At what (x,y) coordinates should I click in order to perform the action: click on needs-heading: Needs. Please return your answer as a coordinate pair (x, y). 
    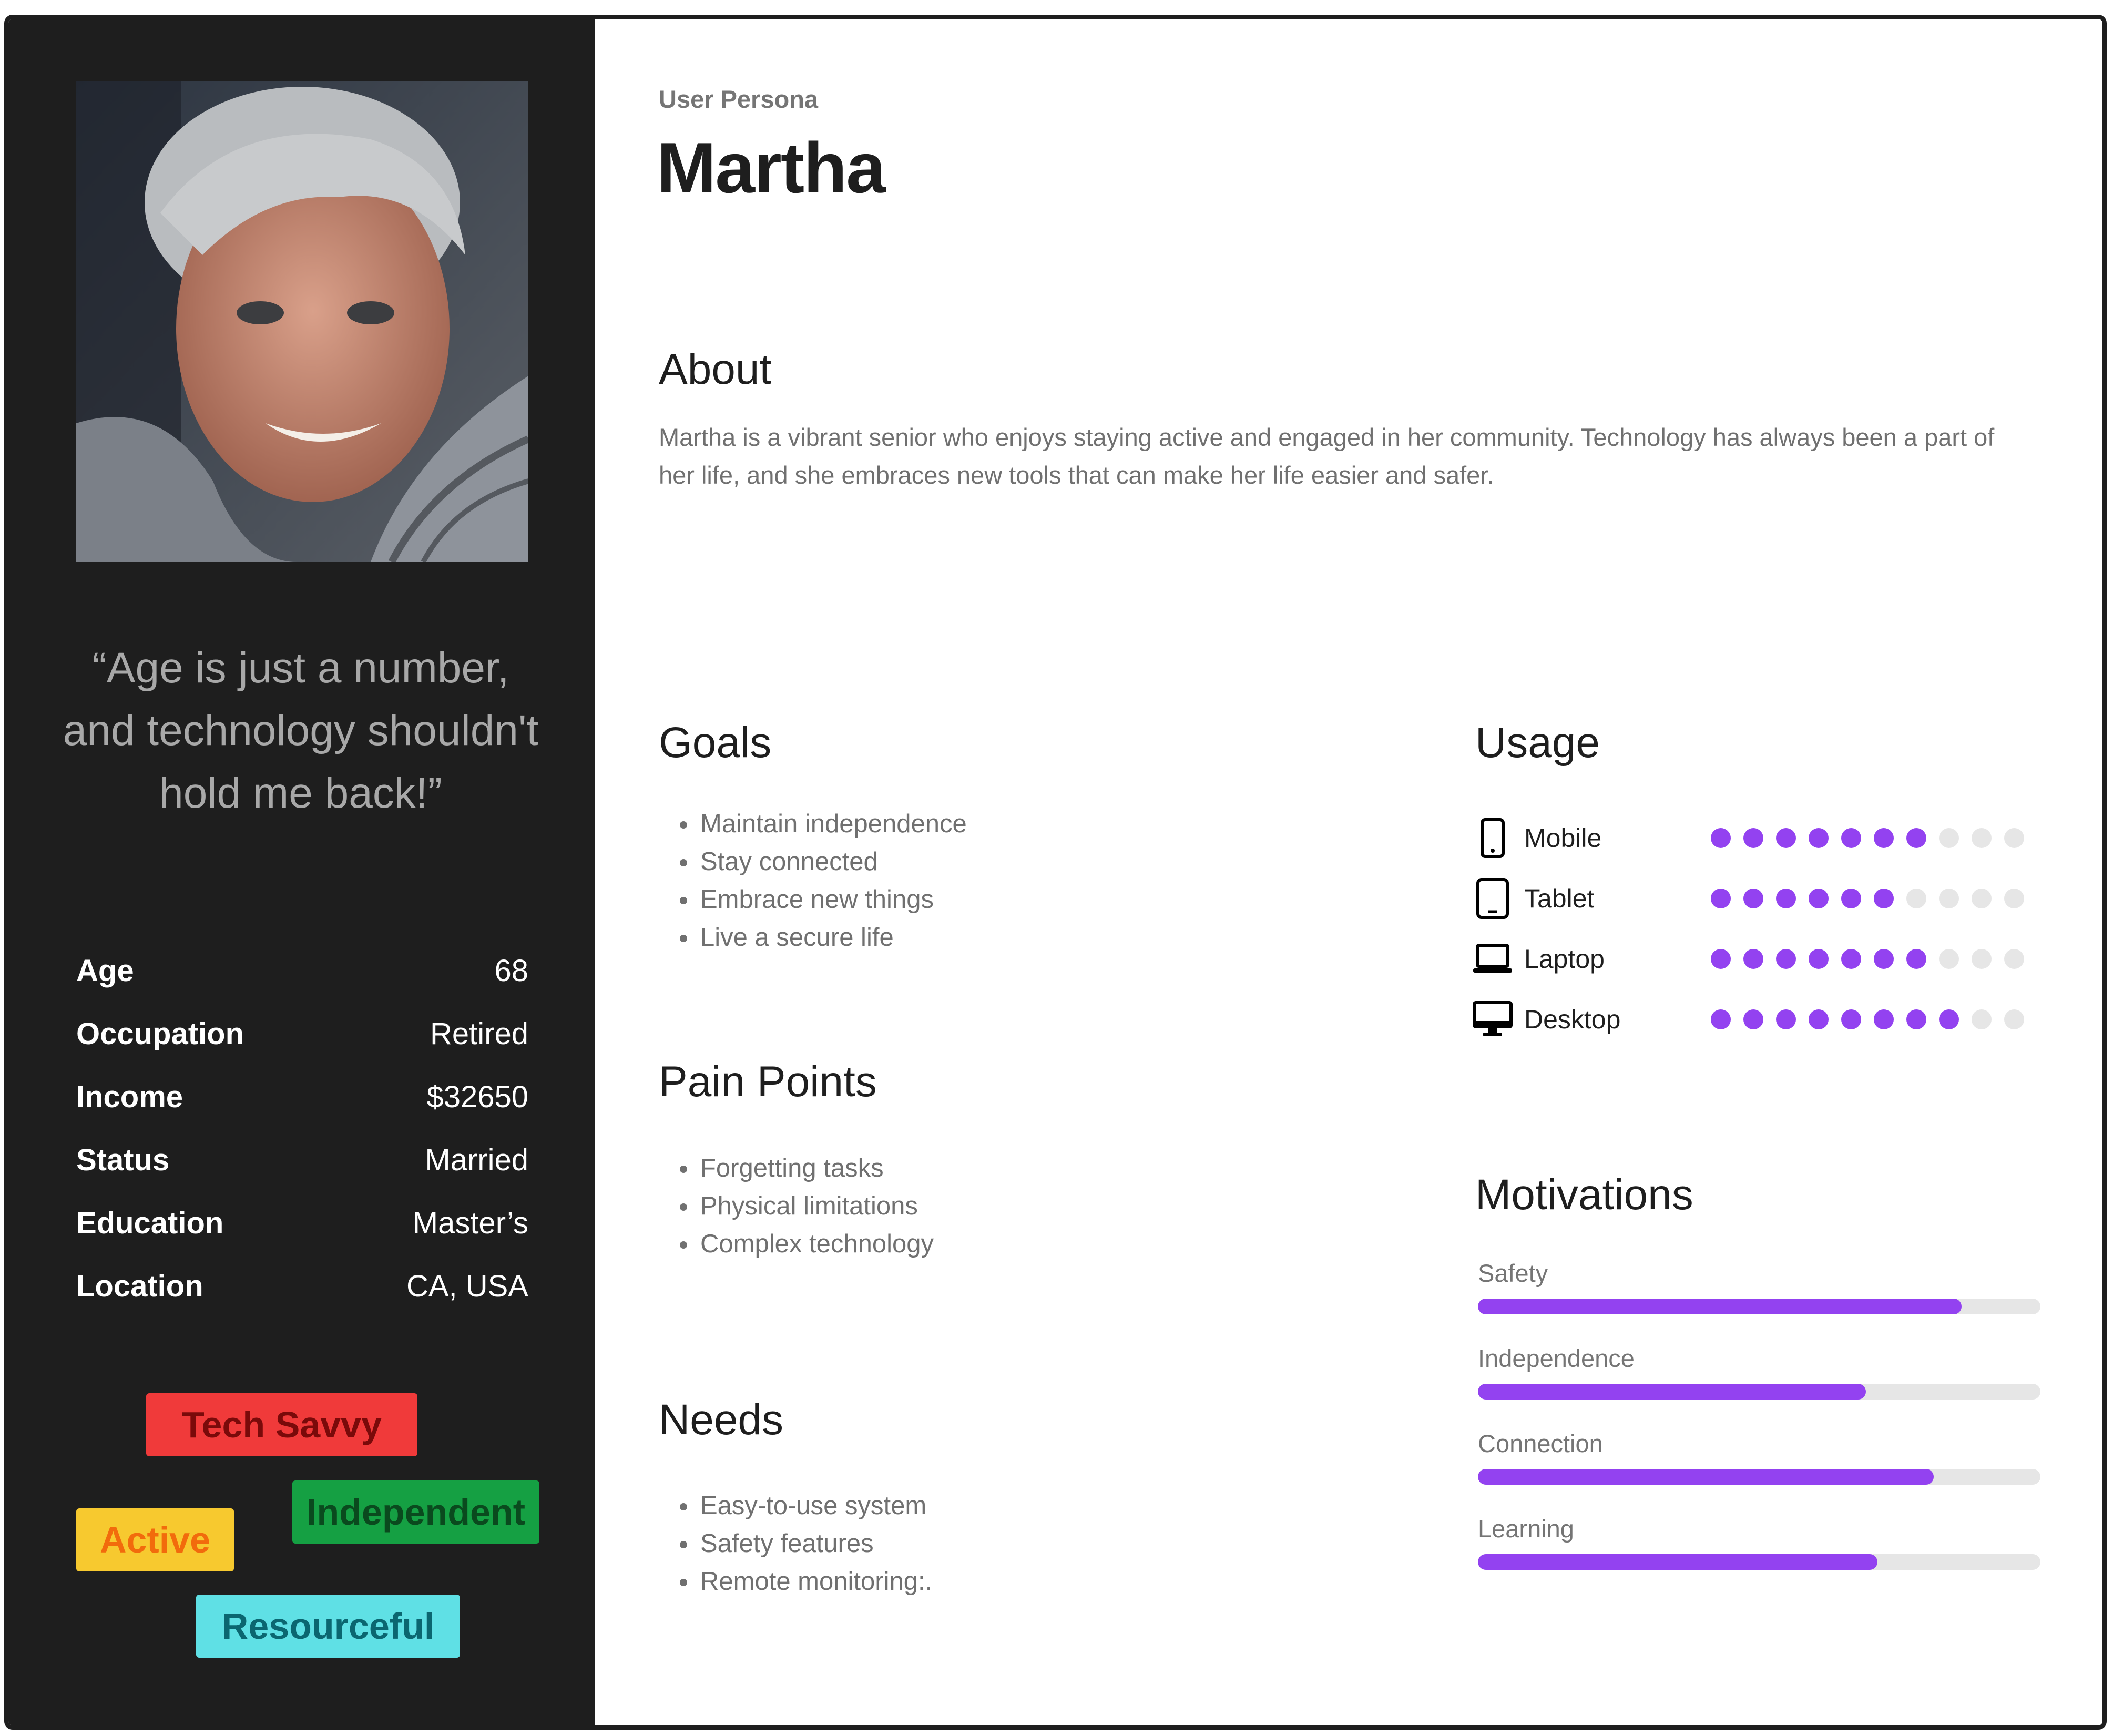
    Looking at the image, I should click on (722, 1420).